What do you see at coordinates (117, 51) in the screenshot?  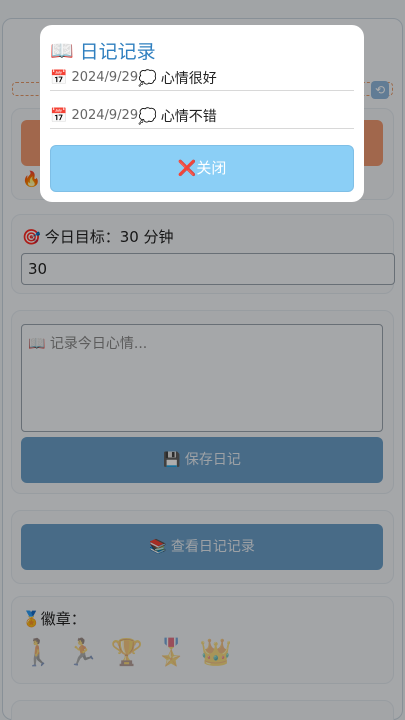 I see `modal-title-text: 日记记录` at bounding box center [117, 51].